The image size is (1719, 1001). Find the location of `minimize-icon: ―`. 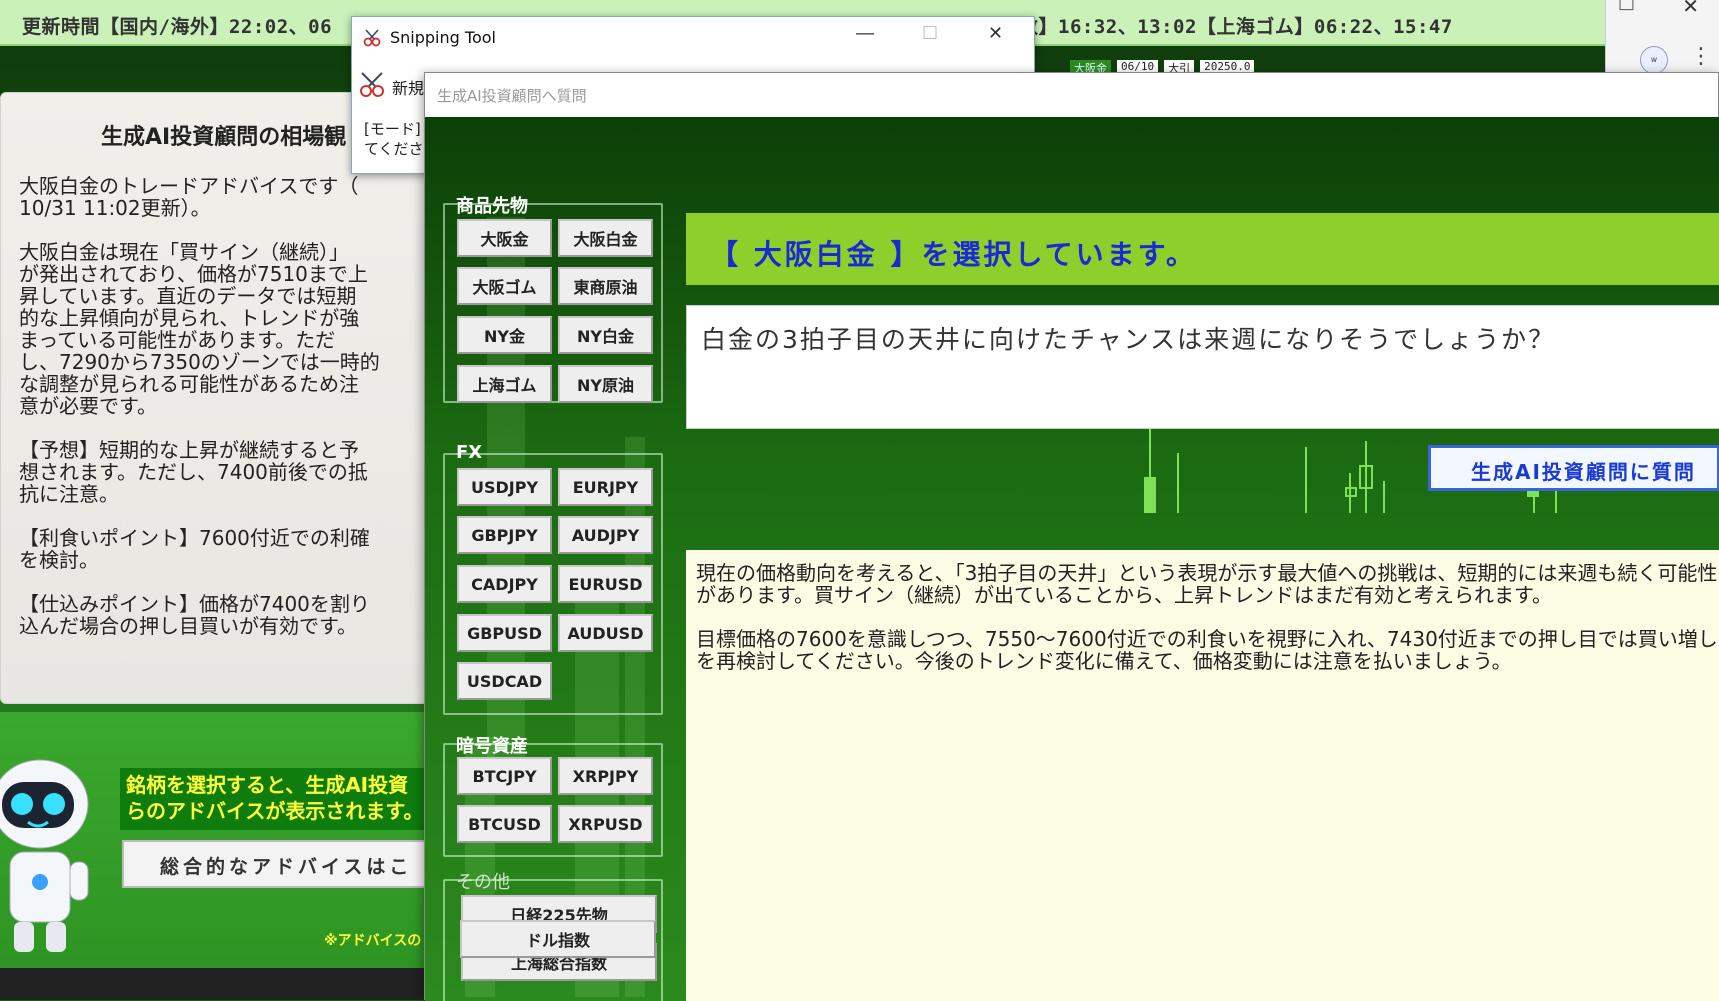

minimize-icon: ― is located at coordinates (865, 33).